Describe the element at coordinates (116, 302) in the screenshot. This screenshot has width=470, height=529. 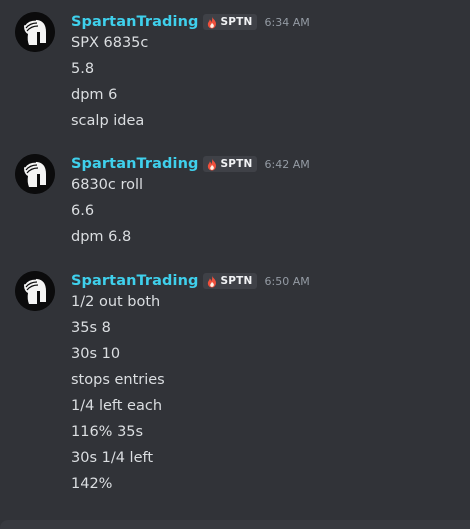
I see `message-line: 1/2 out both` at that location.